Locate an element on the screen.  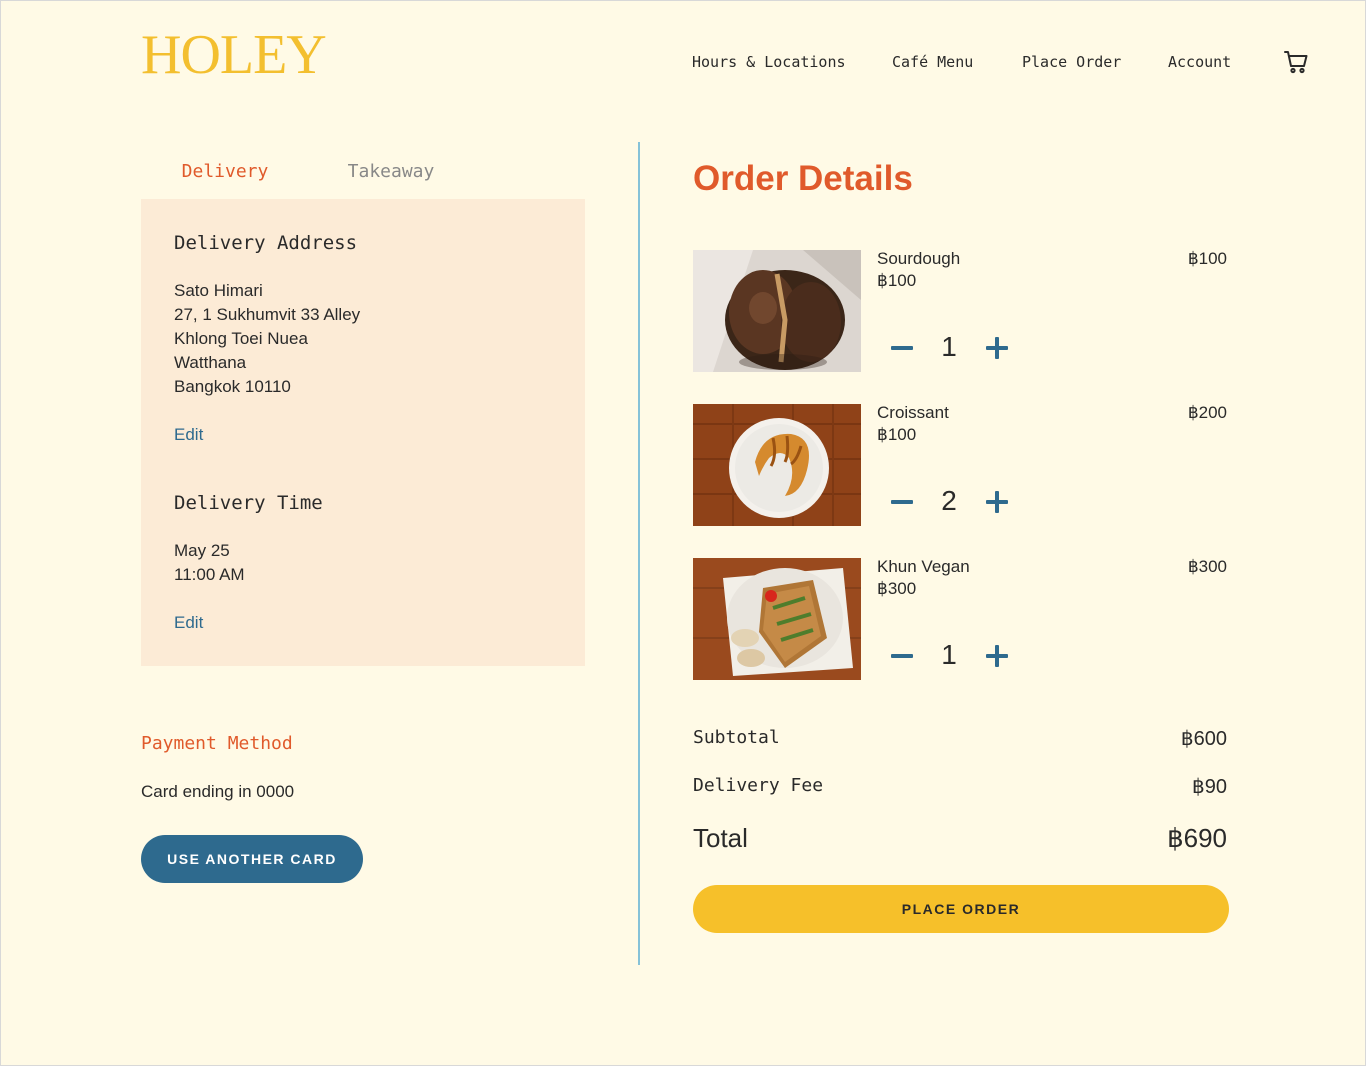
quantity-value: 2 is located at coordinates (949, 500).